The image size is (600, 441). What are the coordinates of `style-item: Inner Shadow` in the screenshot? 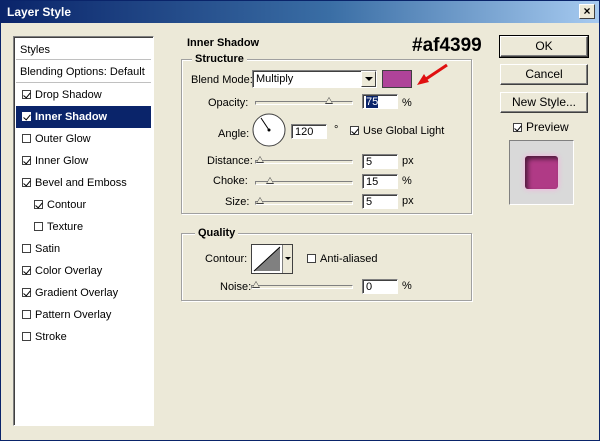 It's located at (83, 117).